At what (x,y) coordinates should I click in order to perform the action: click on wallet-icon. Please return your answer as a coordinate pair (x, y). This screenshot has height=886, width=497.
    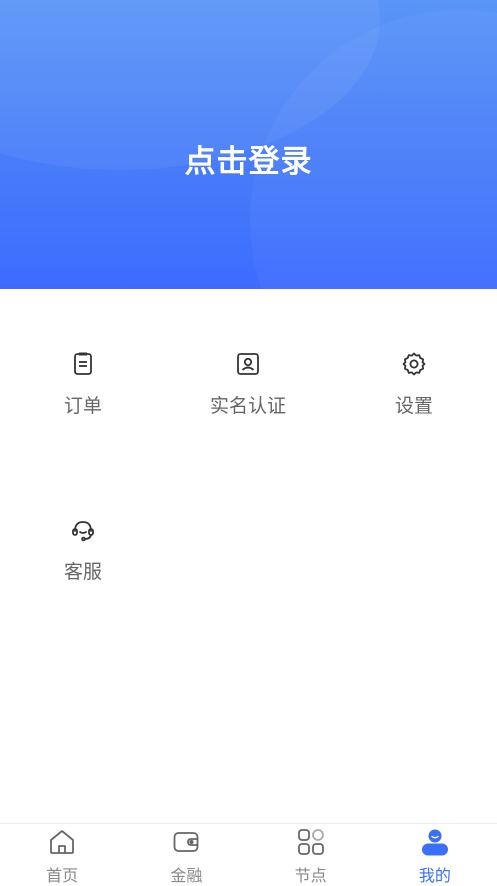
    Looking at the image, I should click on (186, 842).